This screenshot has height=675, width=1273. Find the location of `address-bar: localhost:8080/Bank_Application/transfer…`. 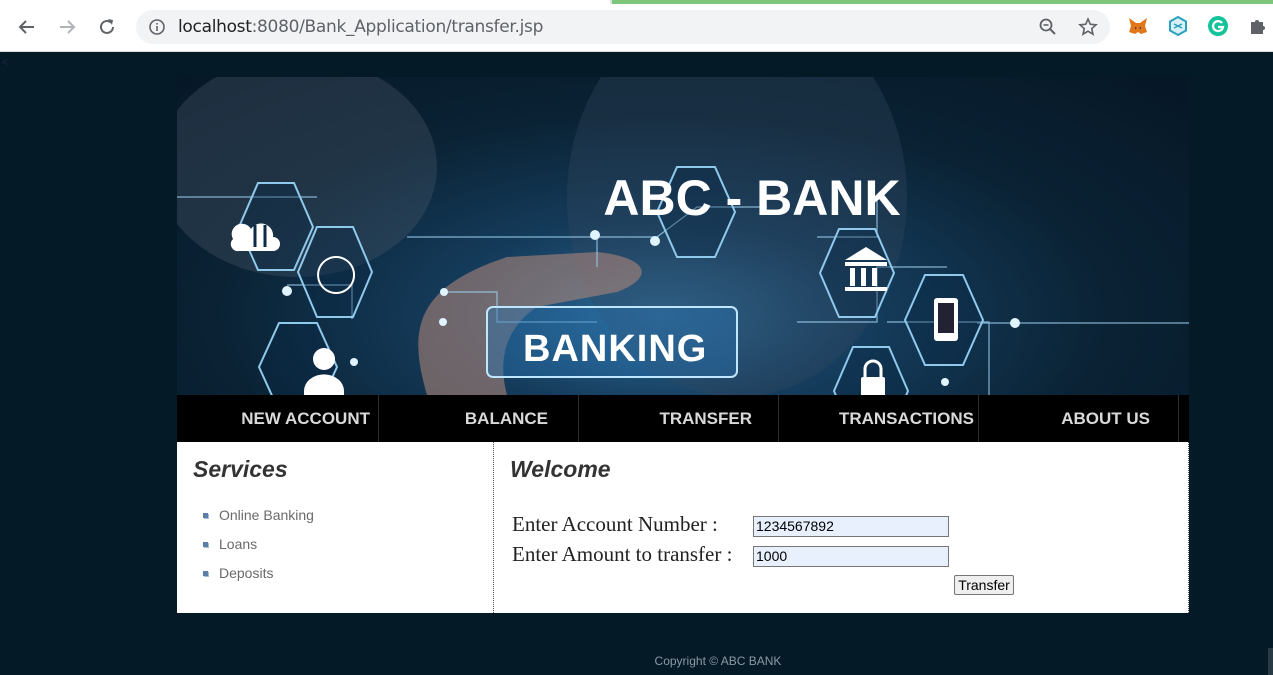

address-bar: localhost:8080/Bank_Application/transfer… is located at coordinates (623, 27).